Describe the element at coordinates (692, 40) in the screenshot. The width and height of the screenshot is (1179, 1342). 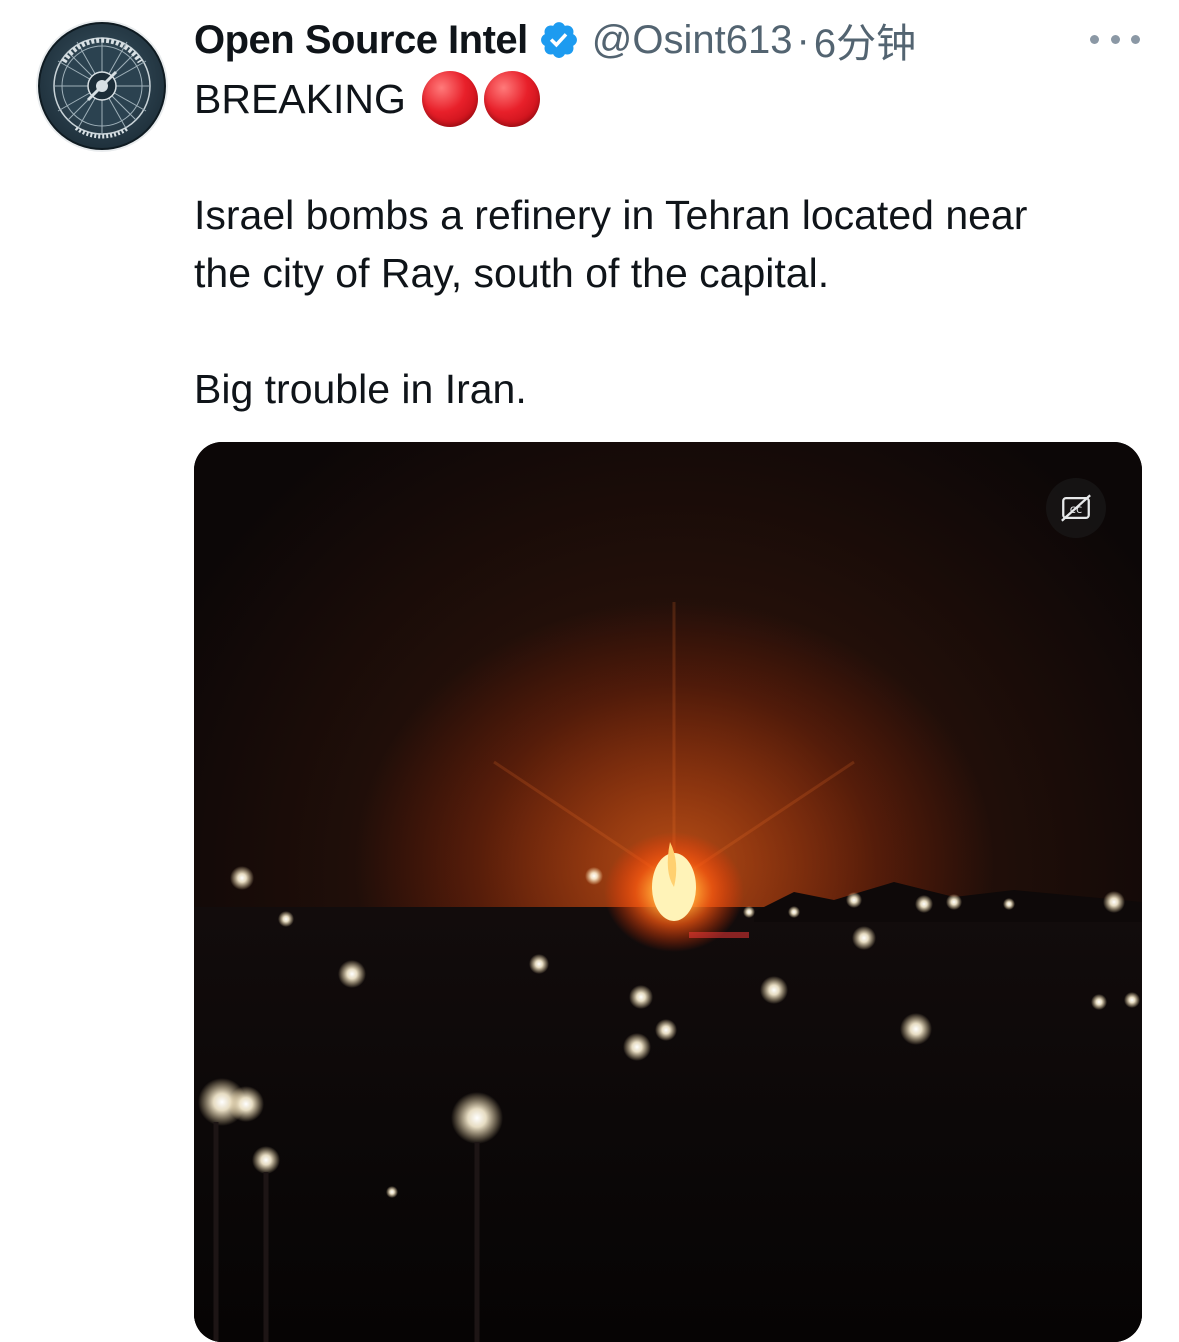
I see `user-handle: @Osint613` at that location.